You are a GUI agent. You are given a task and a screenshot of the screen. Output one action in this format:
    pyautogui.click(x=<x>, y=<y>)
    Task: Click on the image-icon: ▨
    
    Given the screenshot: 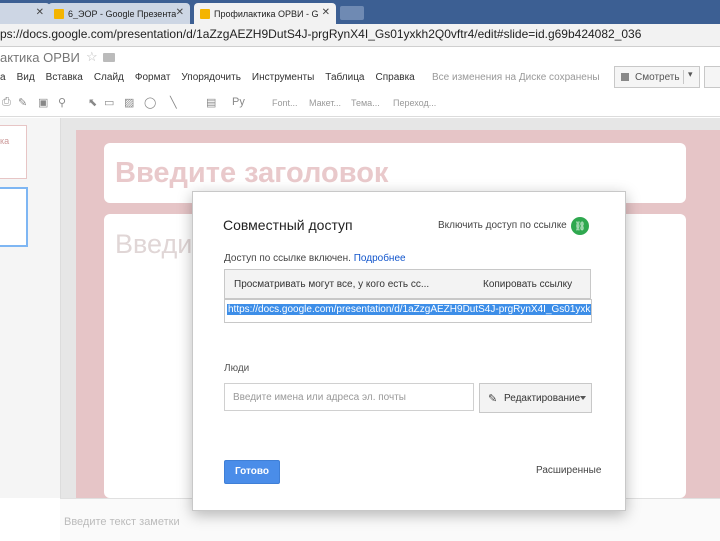 What is the action you would take?
    pyautogui.click(x=129, y=102)
    